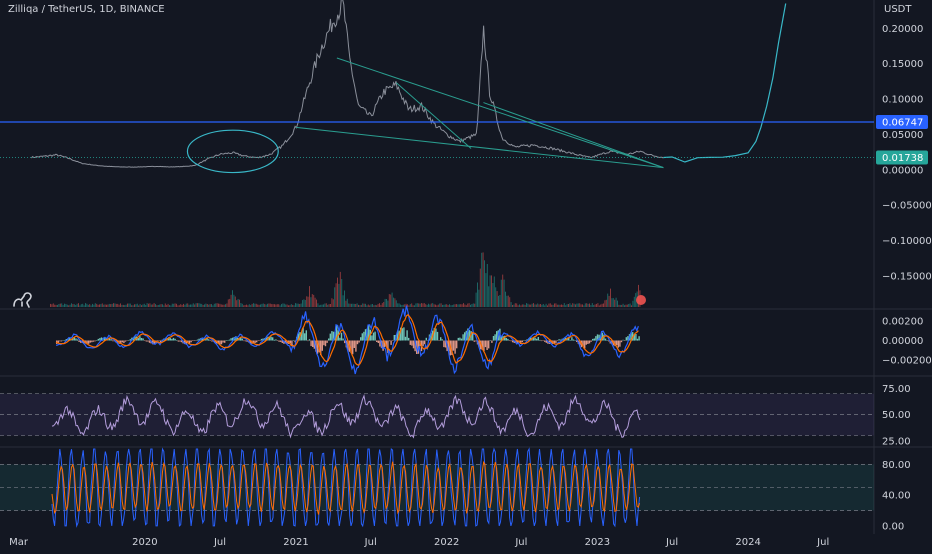 This screenshot has width=932, height=554. Describe the element at coordinates (902, 170) in the screenshot. I see `price-tick-label: 0.00000` at that location.